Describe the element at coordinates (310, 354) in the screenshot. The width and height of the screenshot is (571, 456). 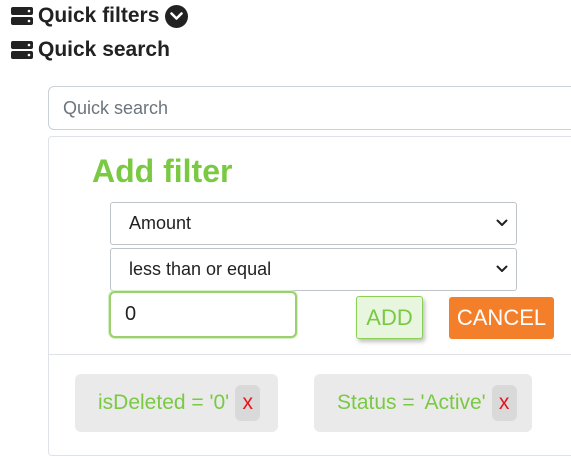
I see `divider` at that location.